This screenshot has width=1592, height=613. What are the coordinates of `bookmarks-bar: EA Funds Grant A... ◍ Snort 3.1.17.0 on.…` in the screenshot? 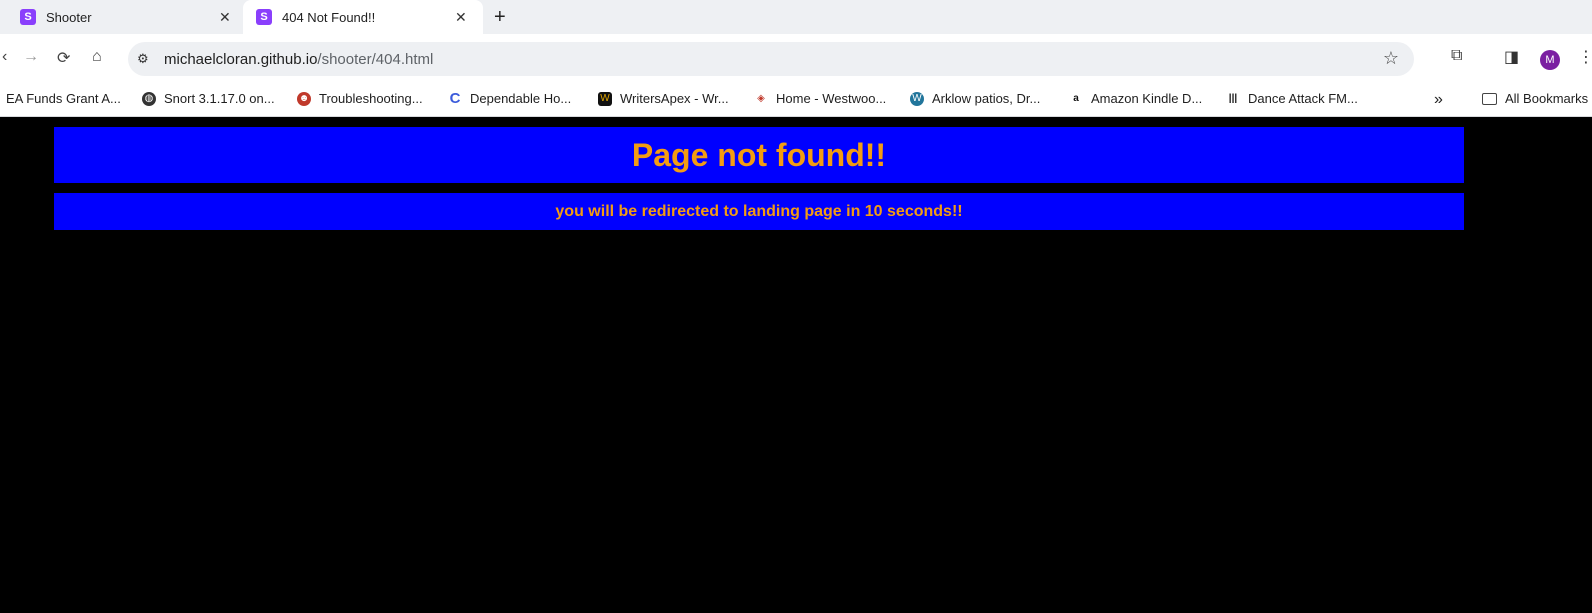 It's located at (796, 99).